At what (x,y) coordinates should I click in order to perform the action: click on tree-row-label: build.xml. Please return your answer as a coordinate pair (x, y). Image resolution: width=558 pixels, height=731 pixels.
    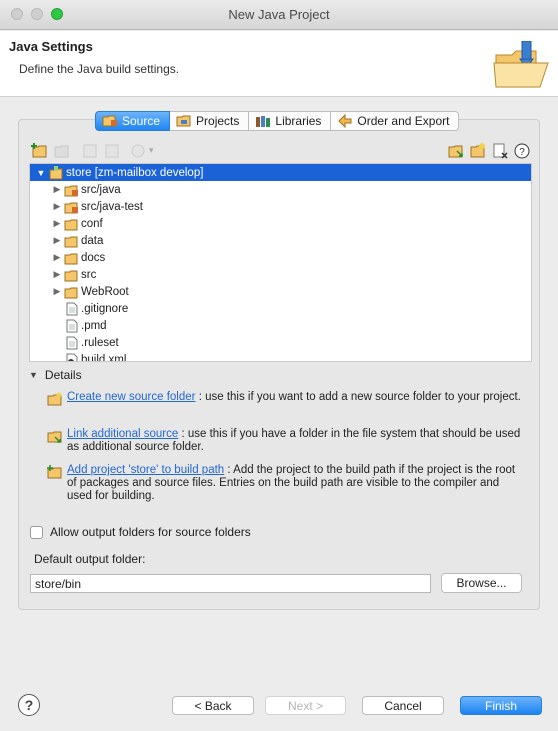
    Looking at the image, I should click on (104, 357).